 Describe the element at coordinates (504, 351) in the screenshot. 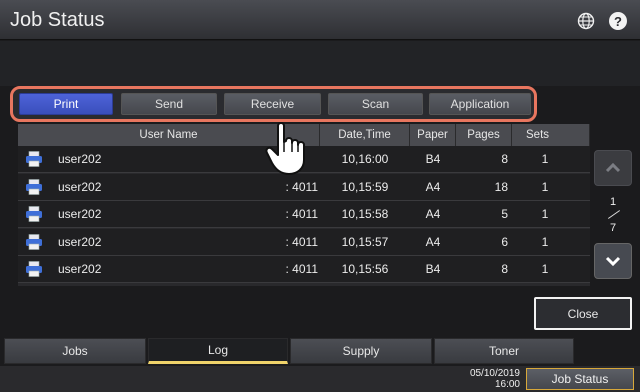

I see `tab-toner: Toner` at that location.